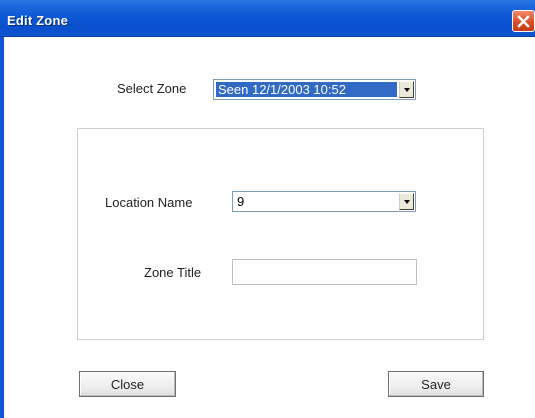 Image resolution: width=535 pixels, height=418 pixels. I want to click on location-name-label: Location Name, so click(149, 202).